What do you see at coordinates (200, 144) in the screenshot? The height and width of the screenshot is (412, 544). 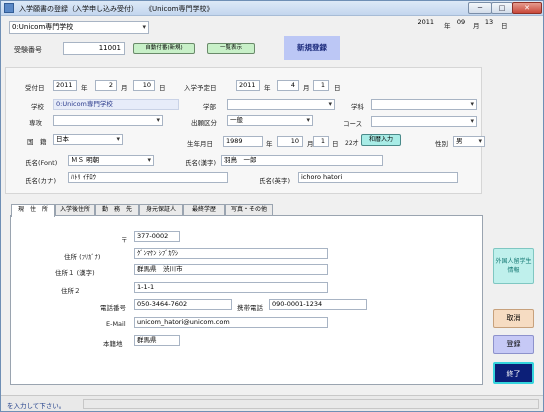 I see `birth-date-label: 生年月日` at bounding box center [200, 144].